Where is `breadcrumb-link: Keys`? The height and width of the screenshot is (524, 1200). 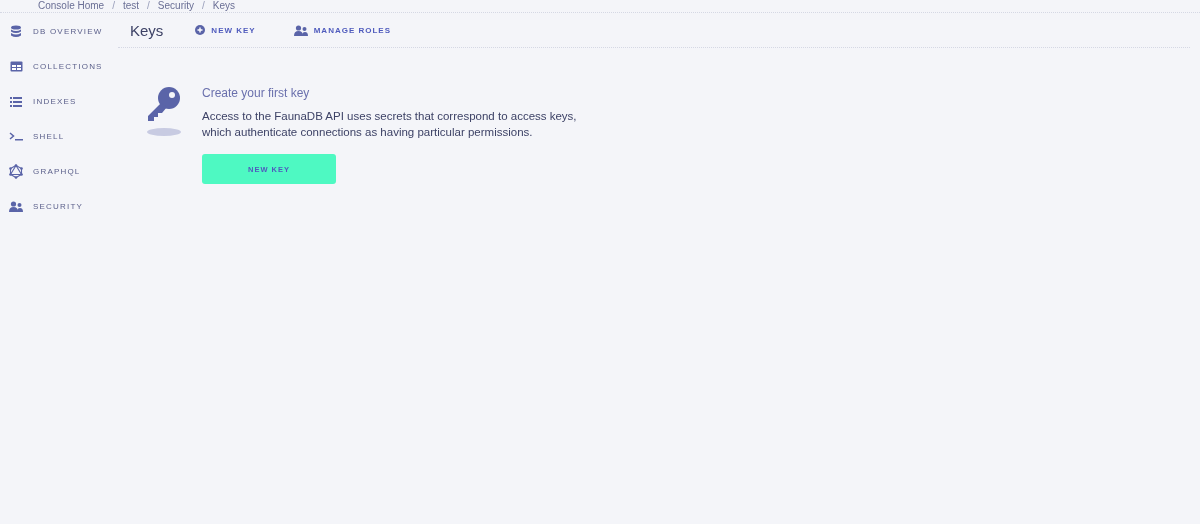
breadcrumb-link: Keys is located at coordinates (223, 6).